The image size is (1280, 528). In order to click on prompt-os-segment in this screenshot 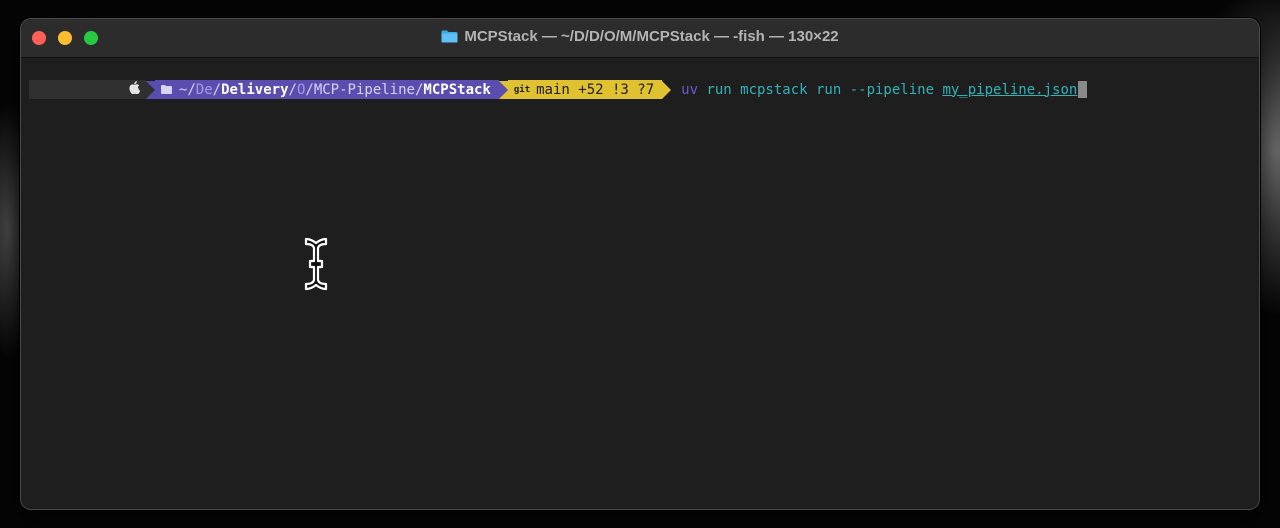, I will do `click(87, 89)`.